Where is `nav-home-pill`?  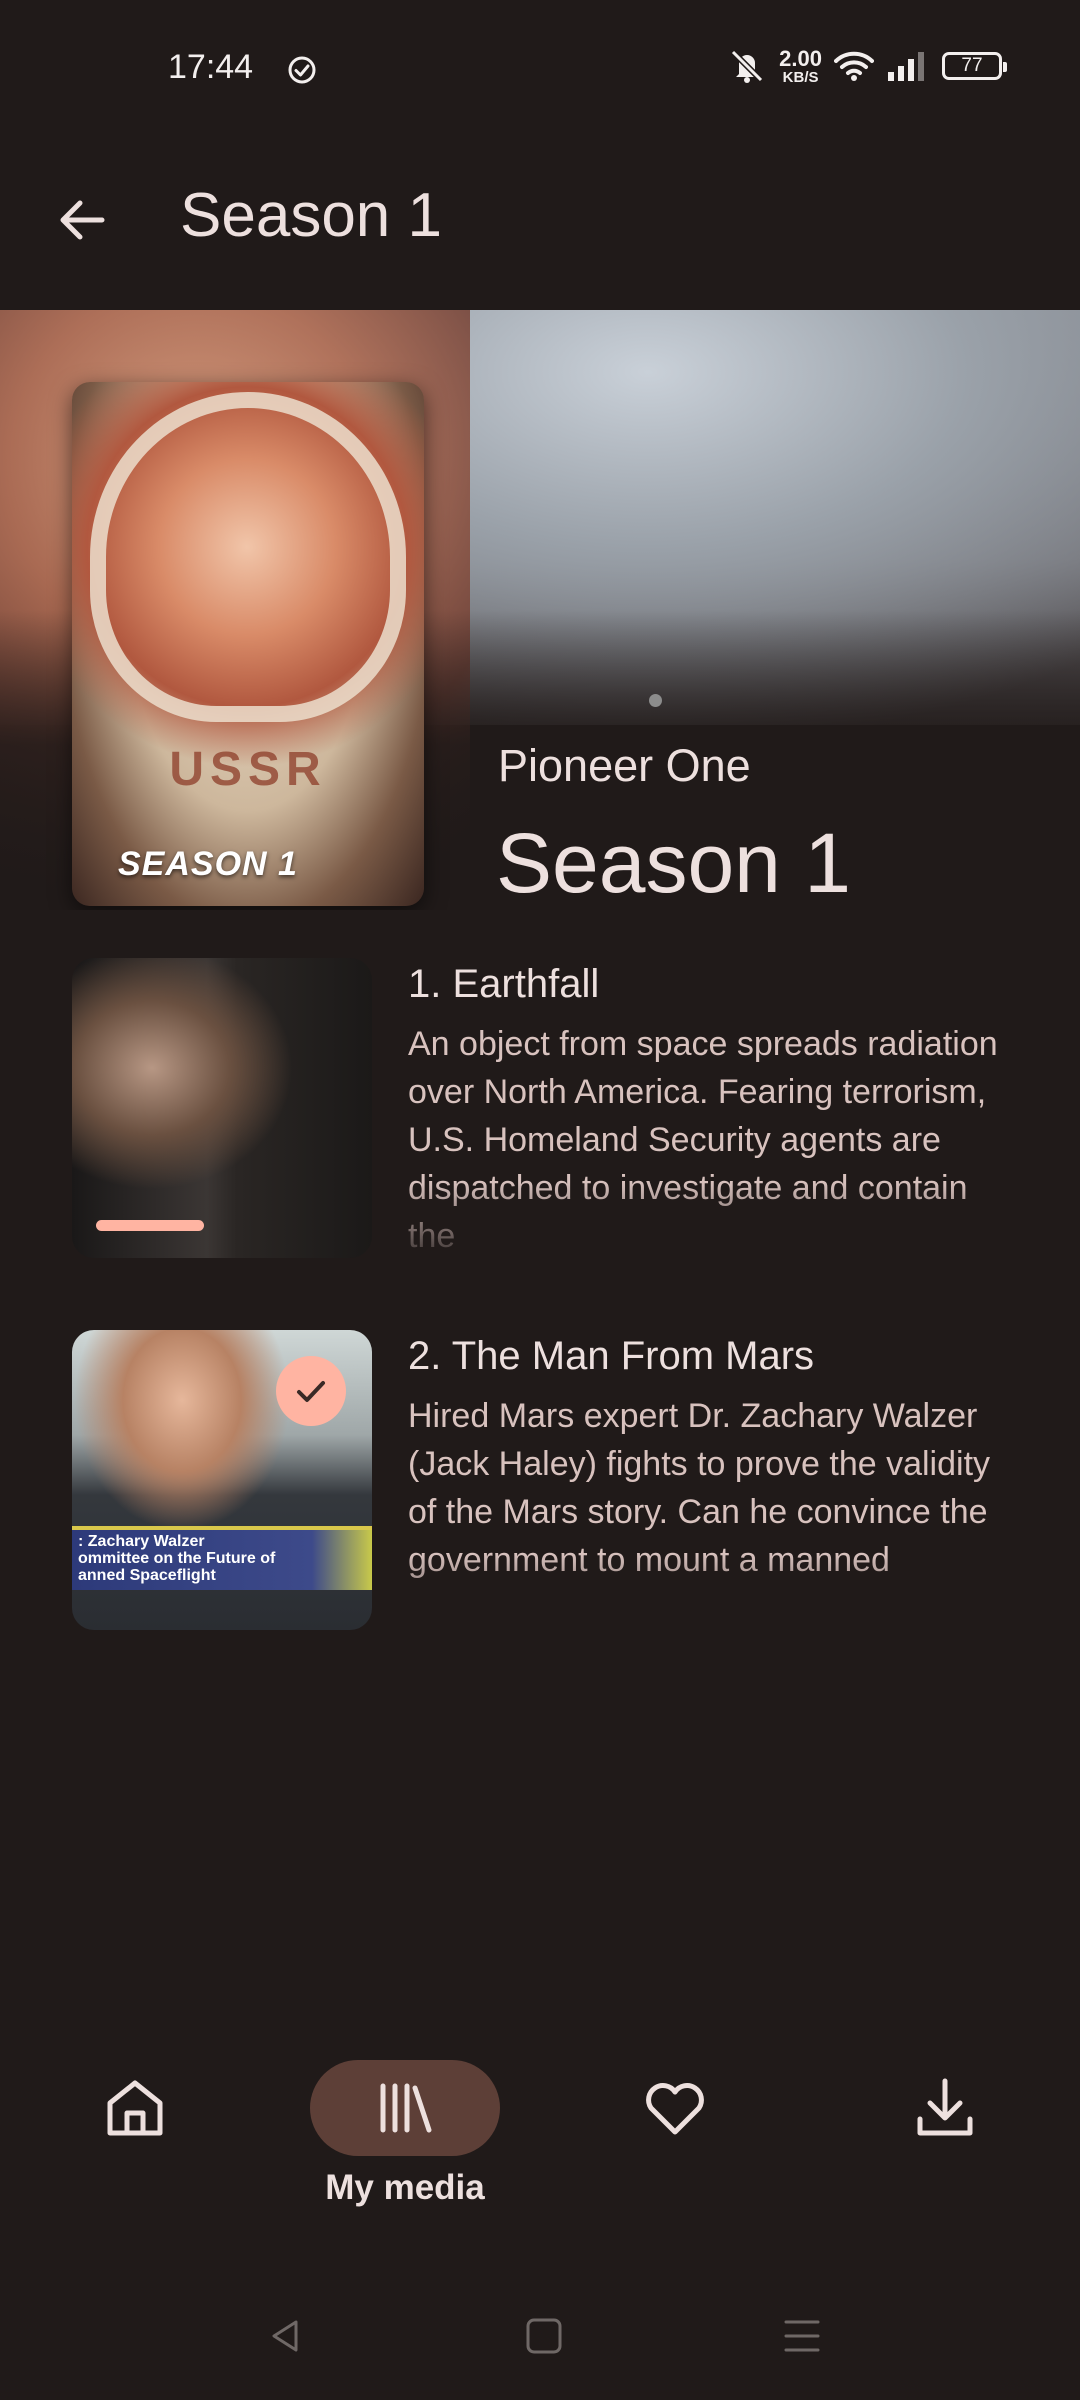
nav-home-pill is located at coordinates (135, 2108).